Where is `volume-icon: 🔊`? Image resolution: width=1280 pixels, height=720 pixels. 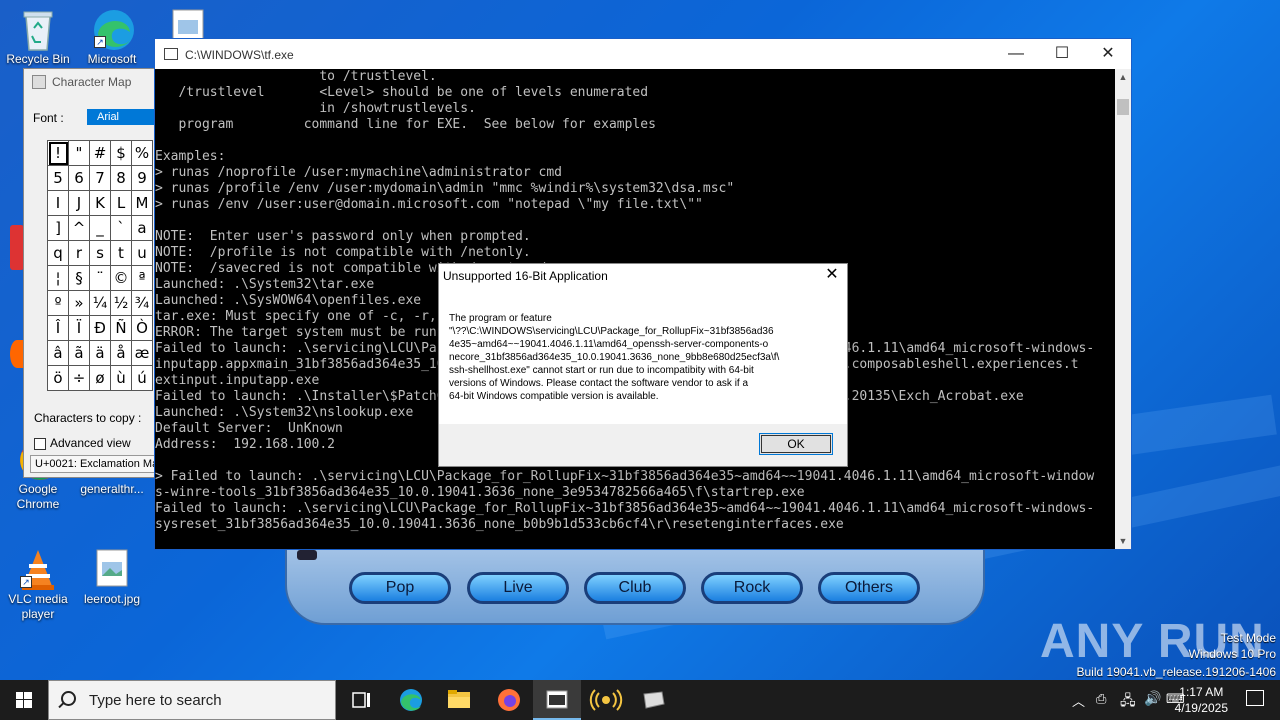
volume-icon: 🔊 is located at coordinates (1152, 698).